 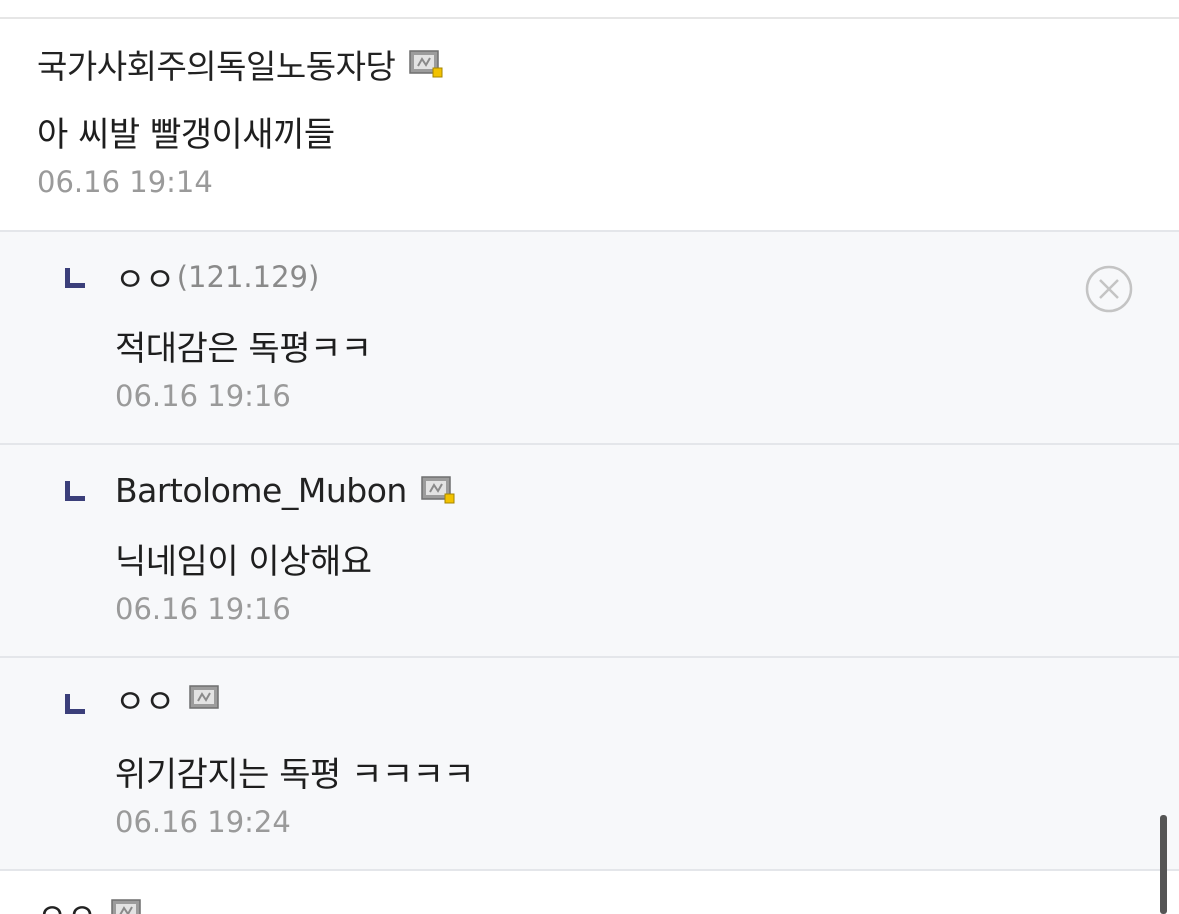 I want to click on comment-text: 위기감지는 독평 ㅋㅋㅋㅋ, so click(x=295, y=775).